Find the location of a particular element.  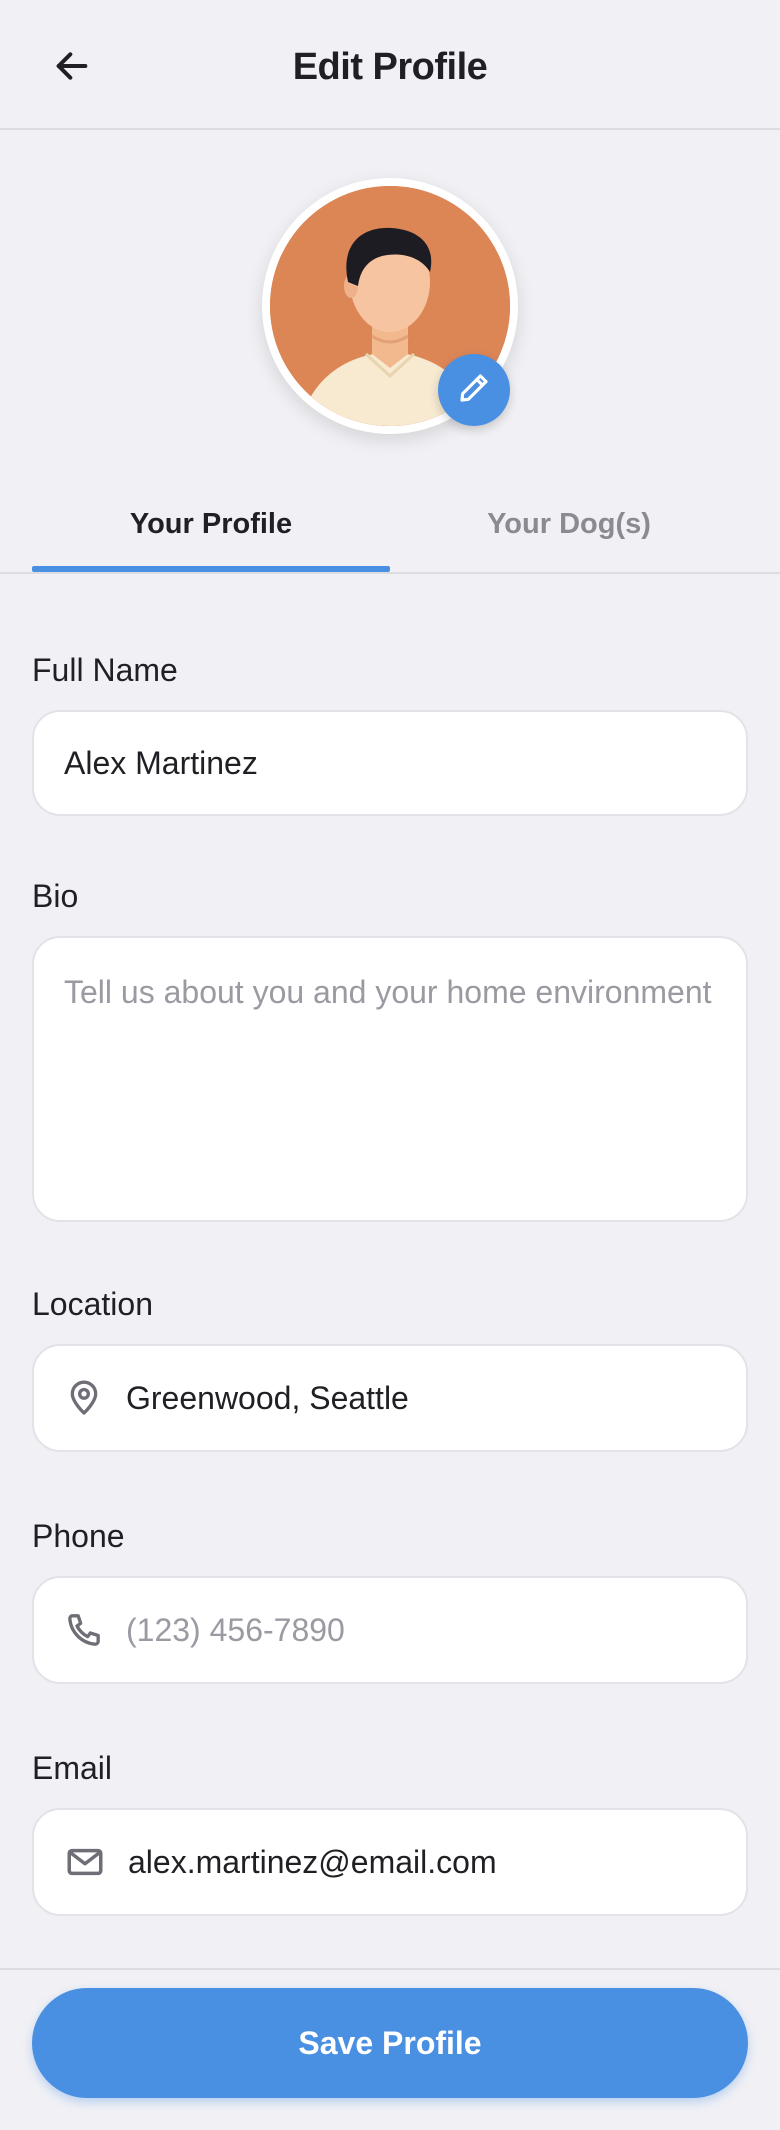

email-input is located at coordinates (437, 1862).